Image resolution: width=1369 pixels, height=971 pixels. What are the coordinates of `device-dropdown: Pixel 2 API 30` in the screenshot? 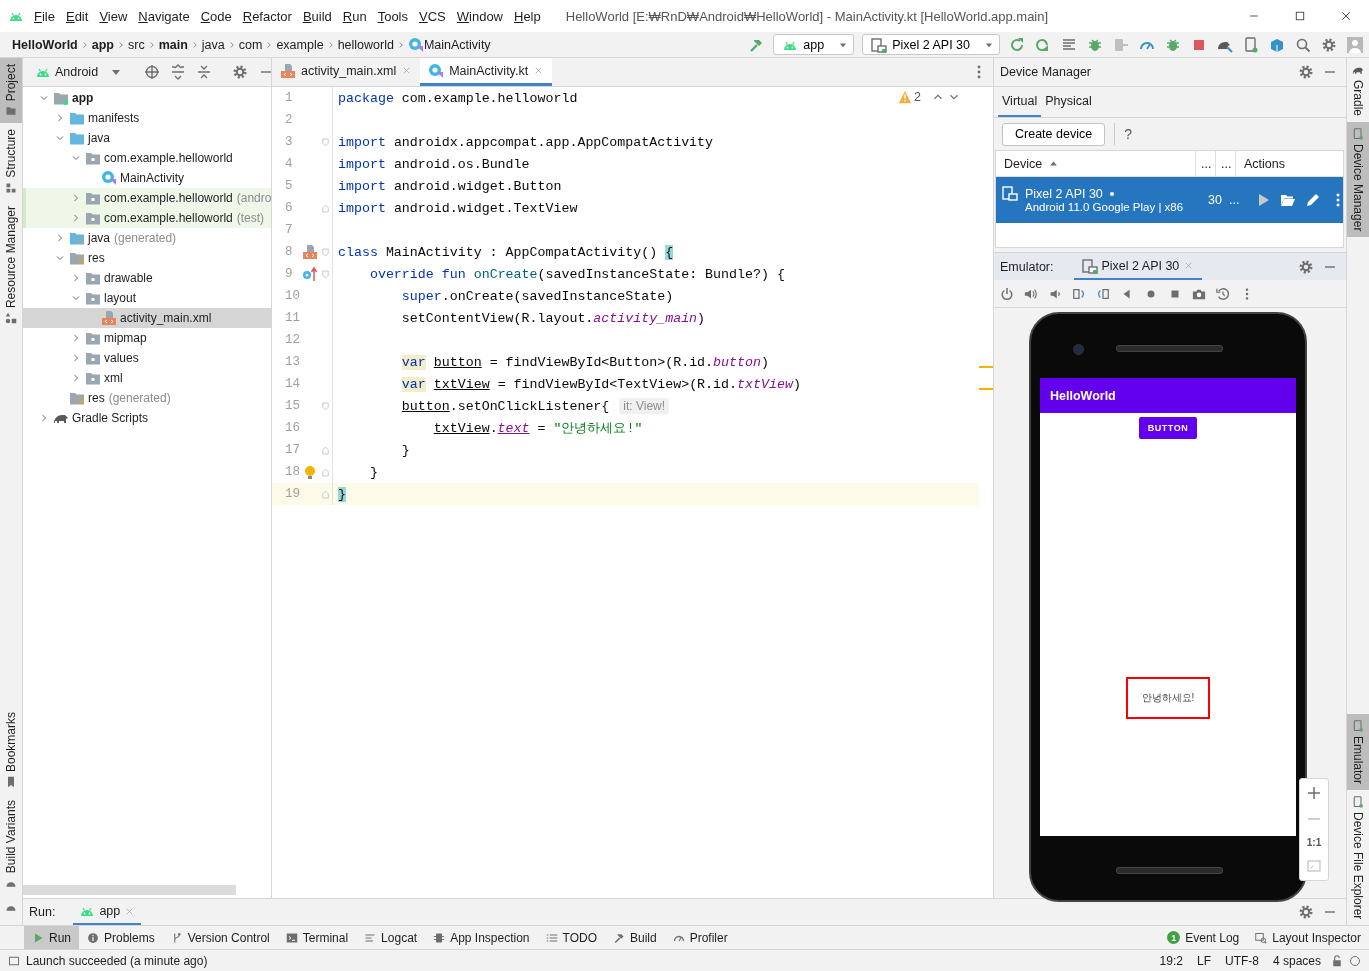 It's located at (931, 44).